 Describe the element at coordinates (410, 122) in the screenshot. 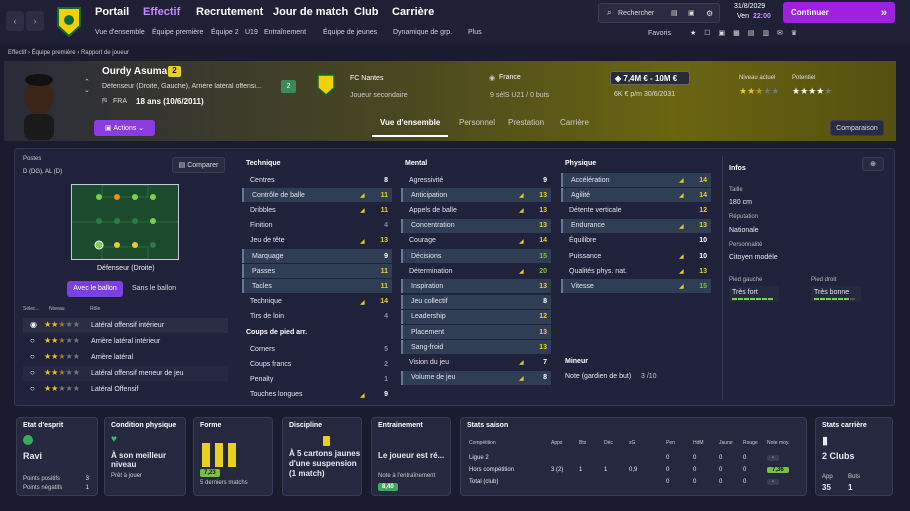

I see `tab-overview: Vue d'ensemble` at that location.